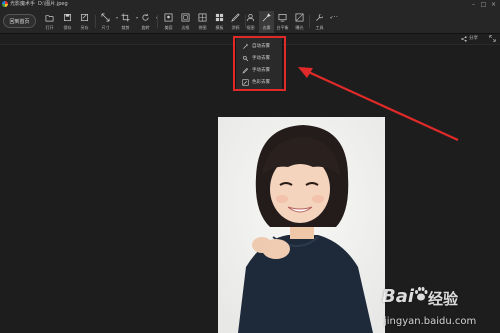 Image resolution: width=500 pixels, height=333 pixels. Describe the element at coordinates (235, 17) in the screenshot. I see `doodle-icon` at that location.